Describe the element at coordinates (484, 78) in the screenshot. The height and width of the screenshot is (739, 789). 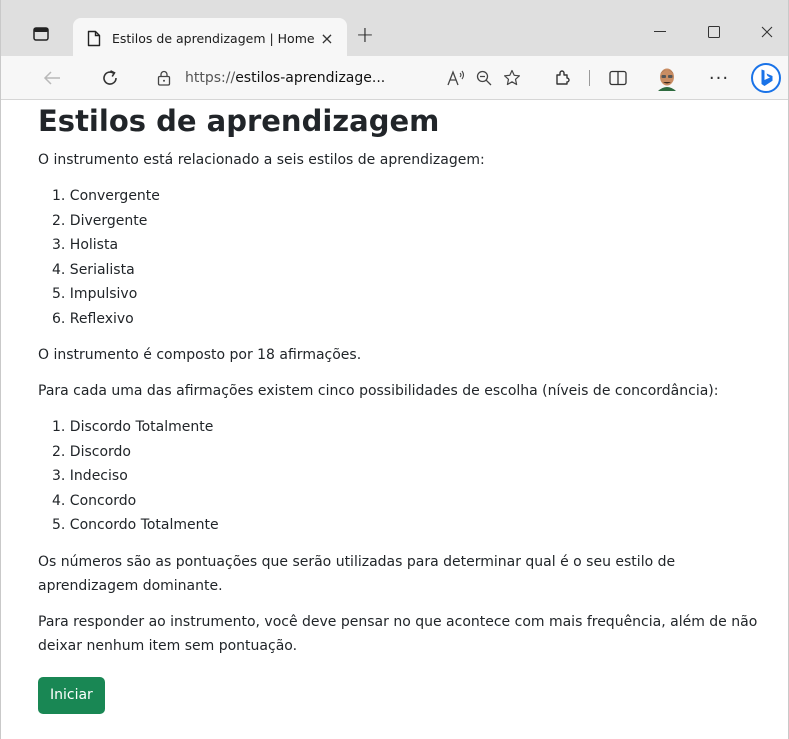
I see `zoom-icon` at that location.